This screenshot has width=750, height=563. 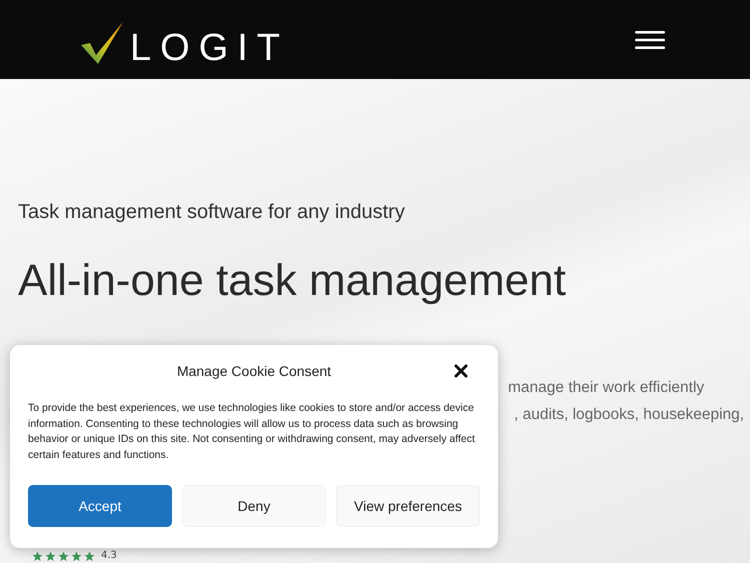 What do you see at coordinates (629, 415) in the screenshot?
I see `hero-text-line: , audits, logbooks, housekeeping,` at bounding box center [629, 415].